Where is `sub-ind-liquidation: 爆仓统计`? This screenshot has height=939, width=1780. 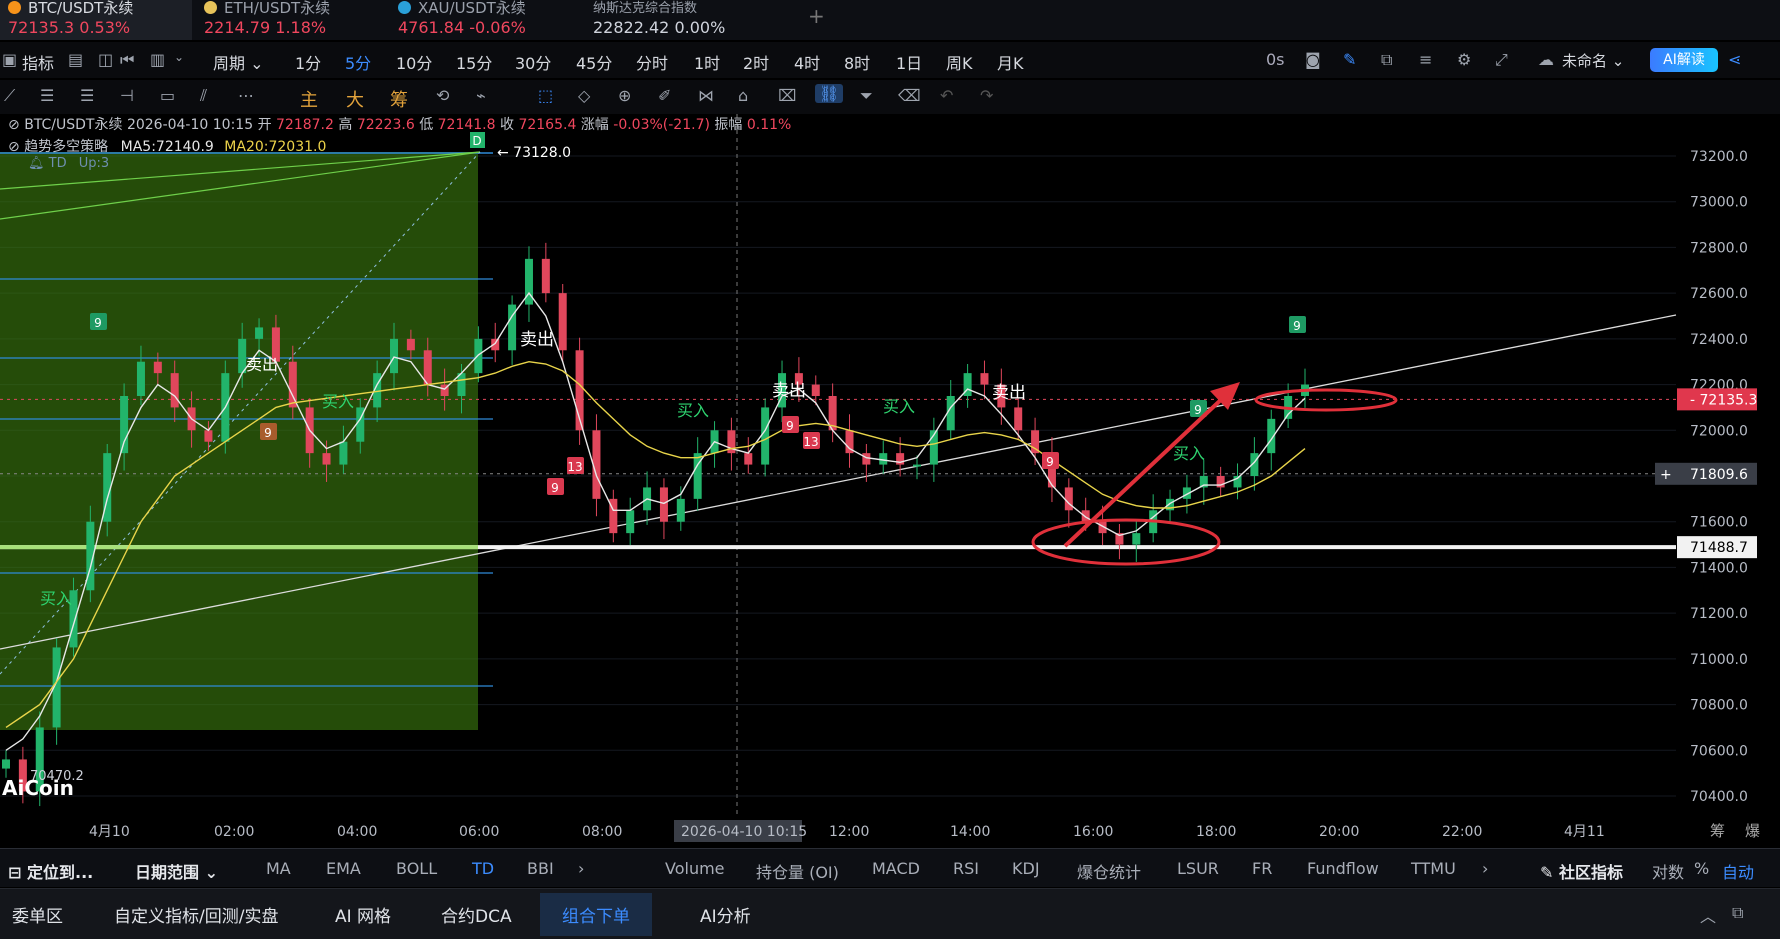
sub-ind-liquidation: 爆仓统计 is located at coordinates (1109, 871).